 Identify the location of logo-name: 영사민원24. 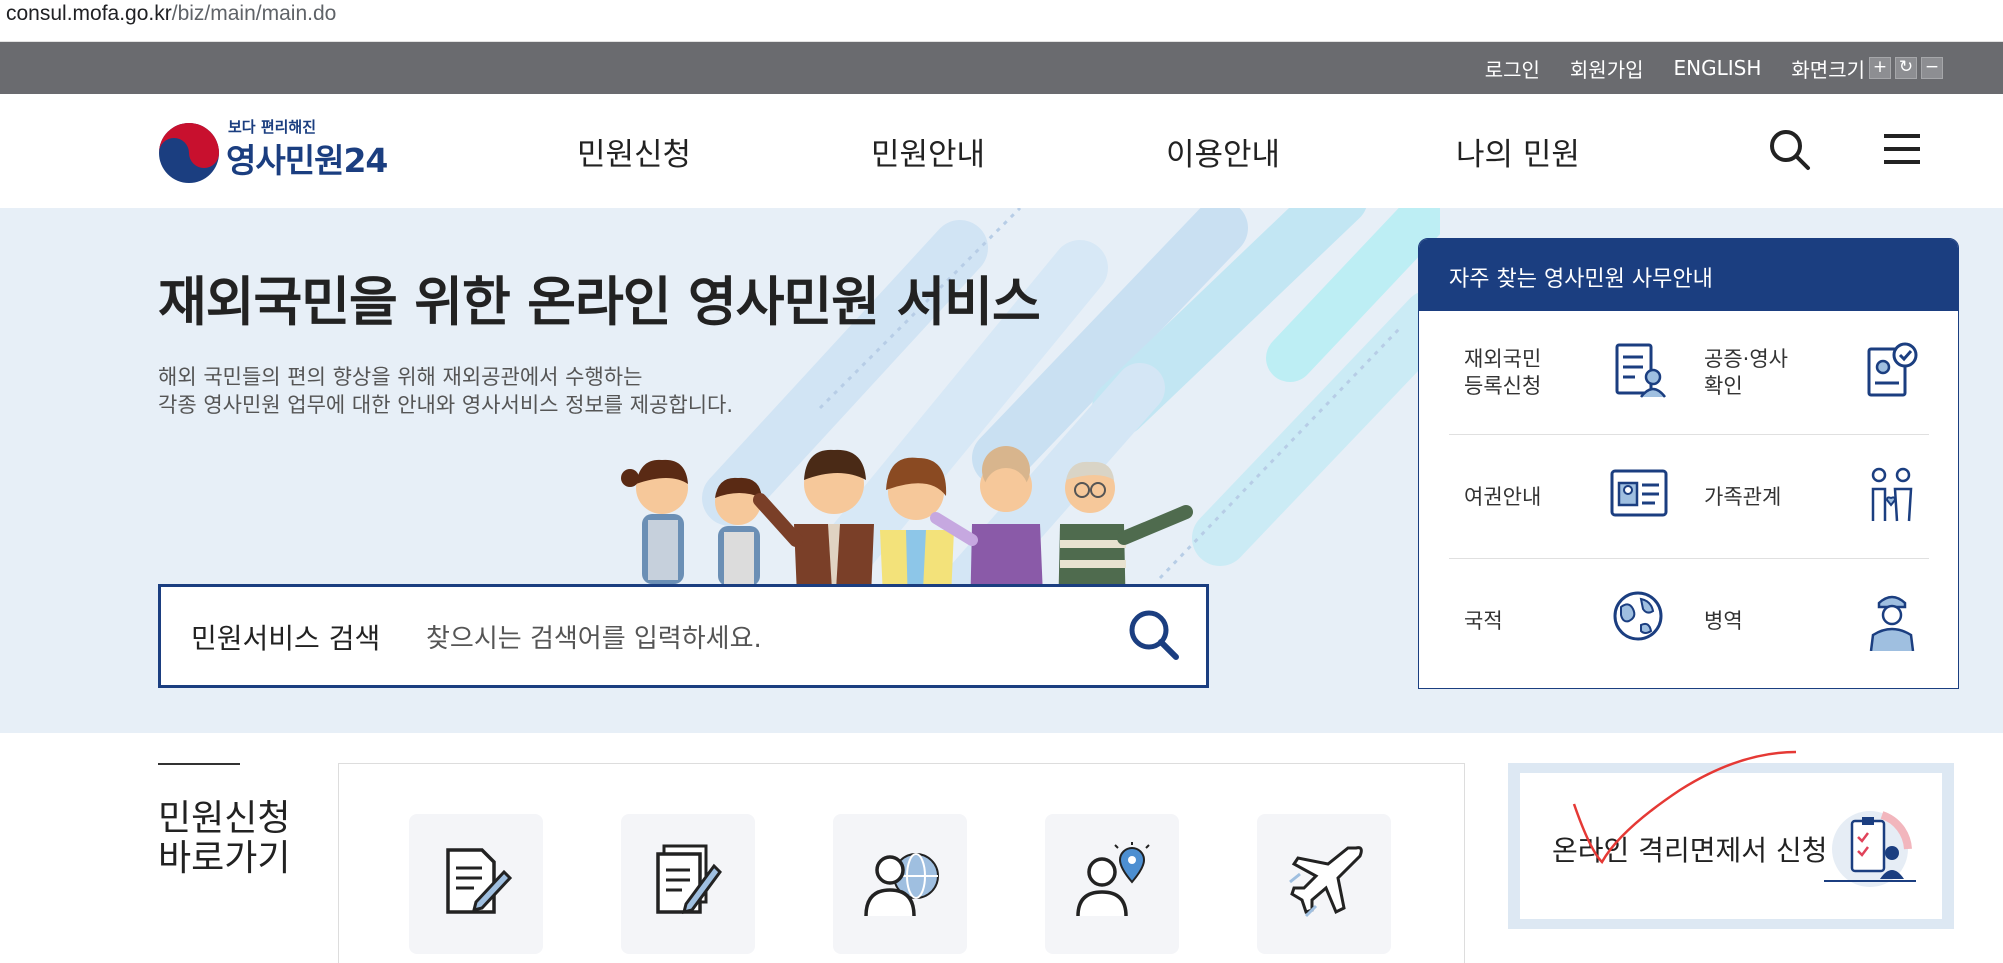
(307, 160).